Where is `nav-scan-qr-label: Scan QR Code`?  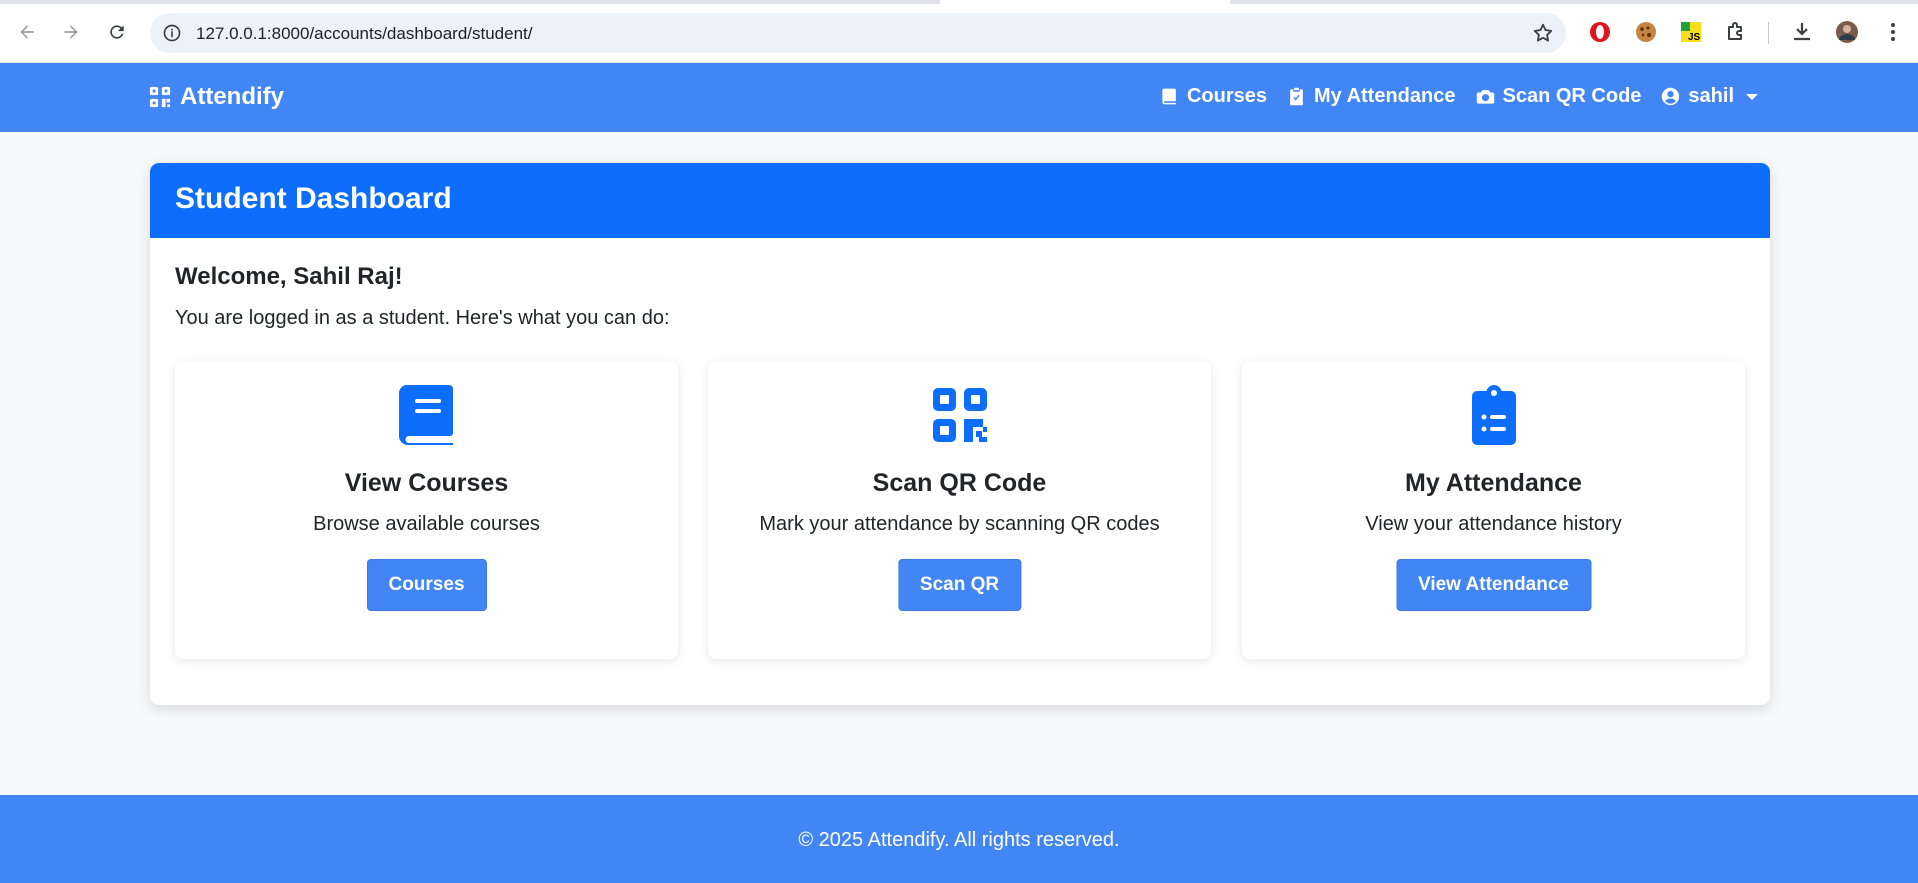 nav-scan-qr-label: Scan QR Code is located at coordinates (1572, 96).